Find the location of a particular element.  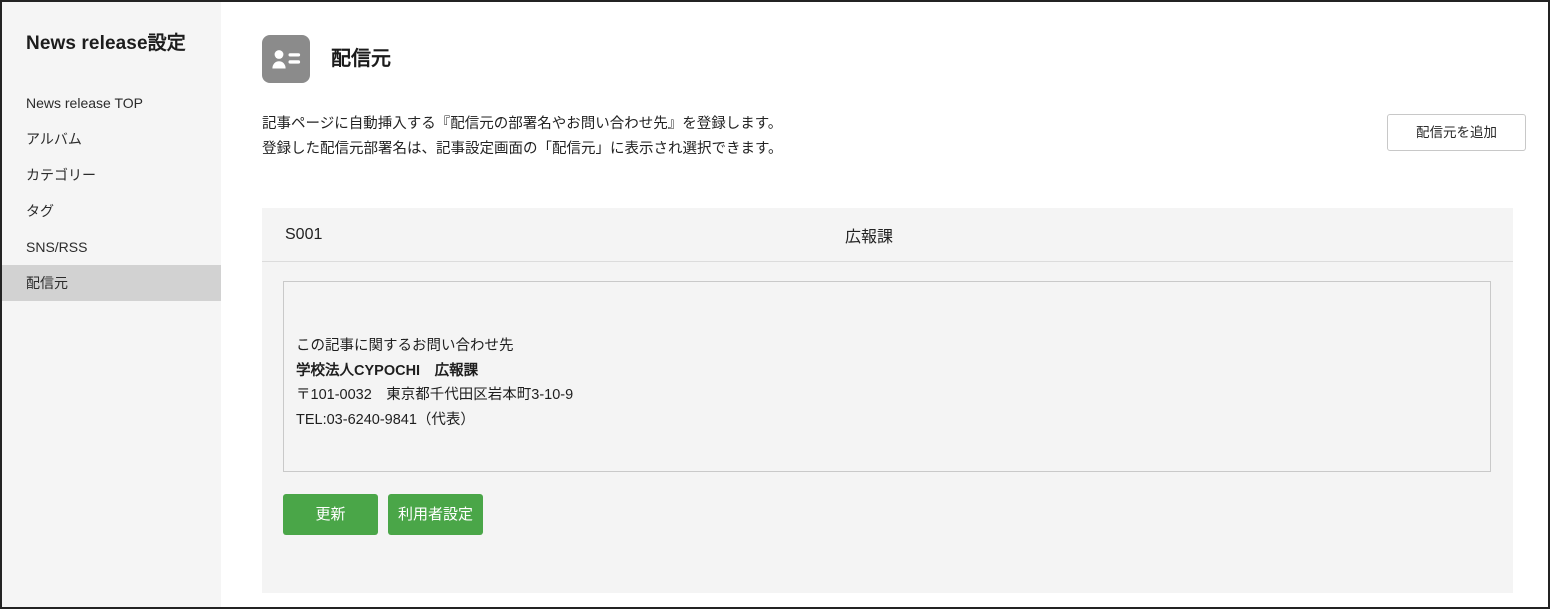

content-line-4: TEL:03-6240-9841（代表） is located at coordinates (385, 419).